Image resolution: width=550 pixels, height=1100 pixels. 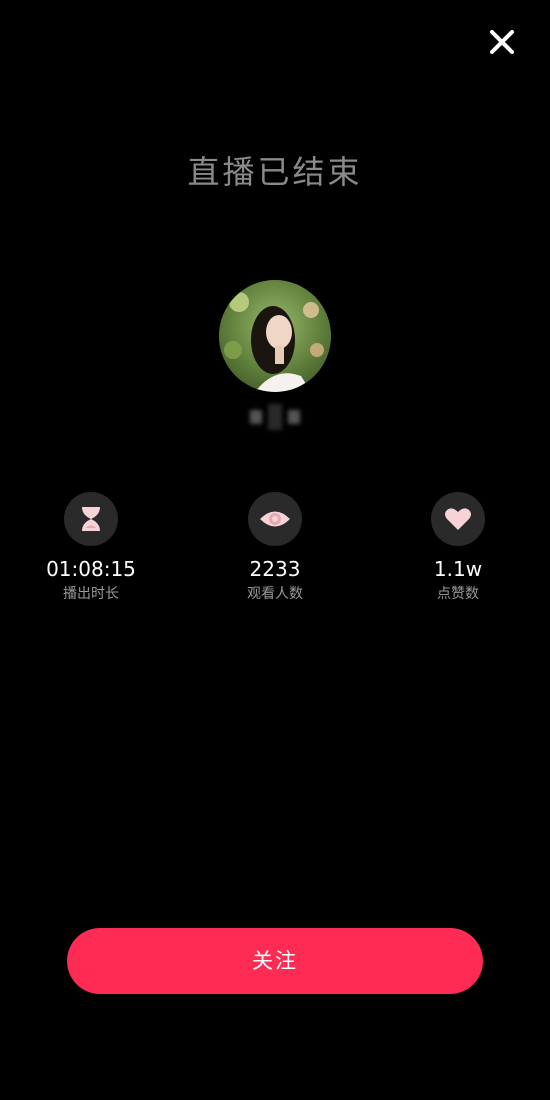 What do you see at coordinates (458, 569) in the screenshot?
I see `likes-value: 1.1w` at bounding box center [458, 569].